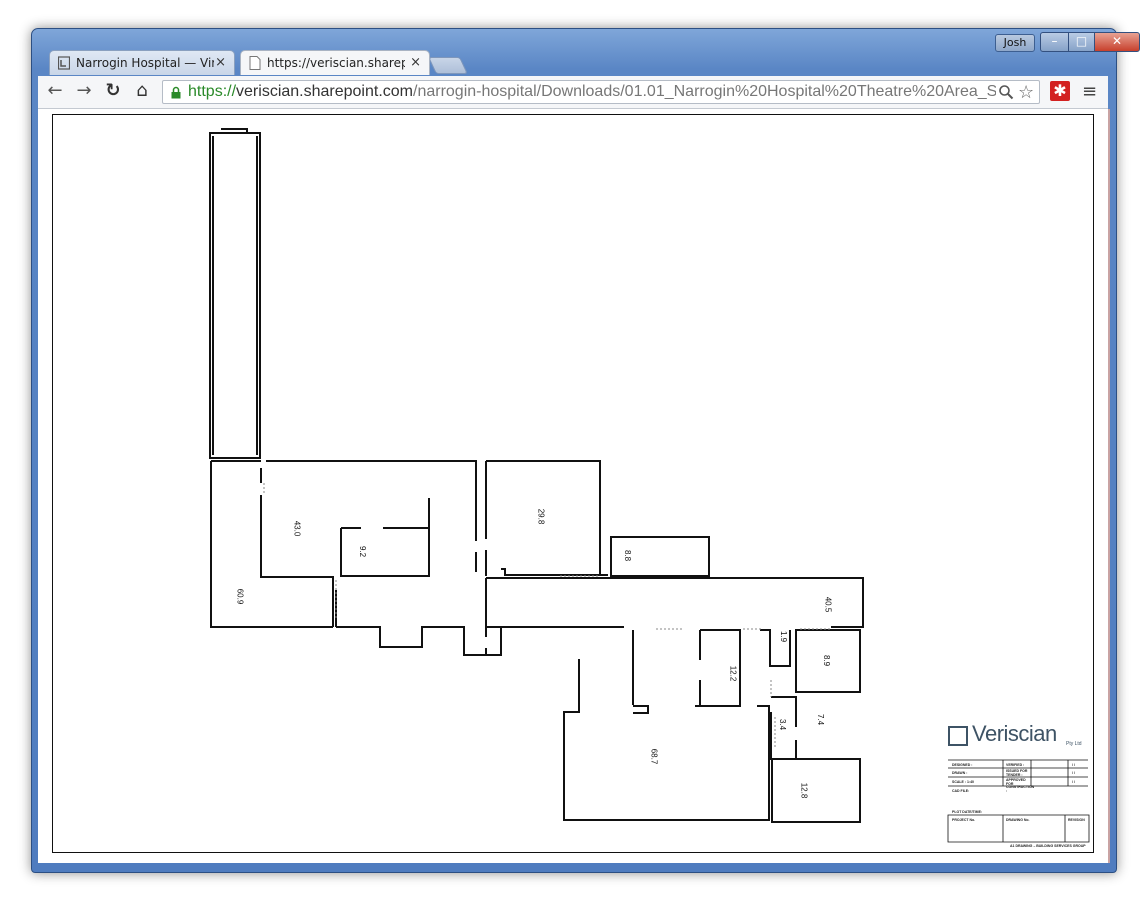 Image resolution: width=1146 pixels, height=903 pixels. Describe the element at coordinates (1048, 846) in the screenshot. I see `footer-label: A1 DRAWING – BUILDING SERVICES GROUP` at that location.